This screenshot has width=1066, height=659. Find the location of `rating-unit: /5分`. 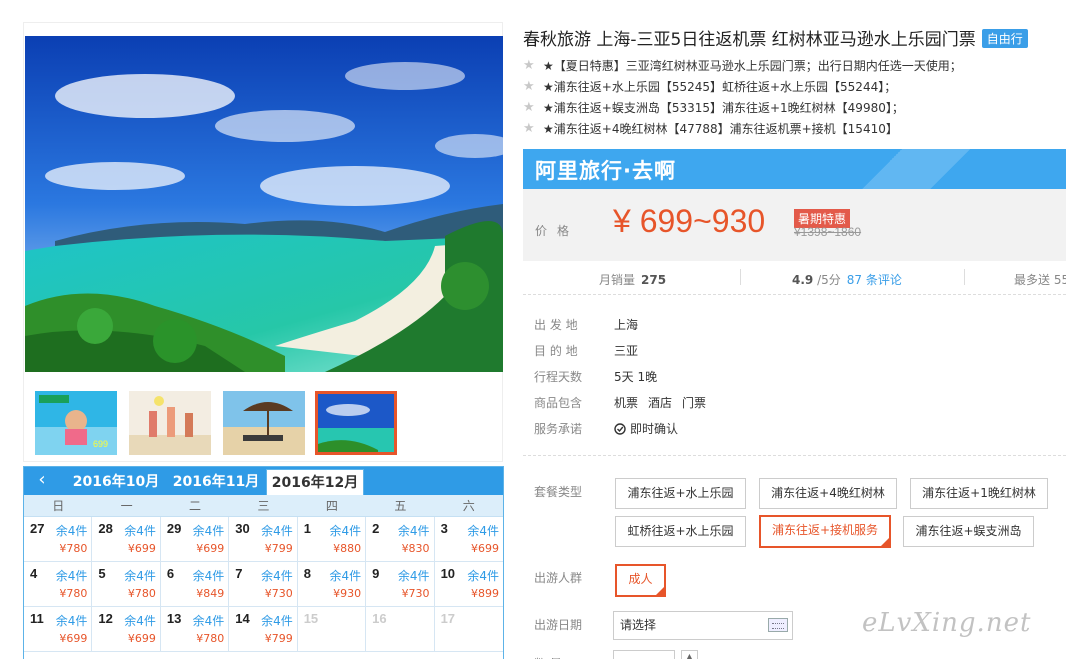

rating-unit: /5分 is located at coordinates (829, 280).